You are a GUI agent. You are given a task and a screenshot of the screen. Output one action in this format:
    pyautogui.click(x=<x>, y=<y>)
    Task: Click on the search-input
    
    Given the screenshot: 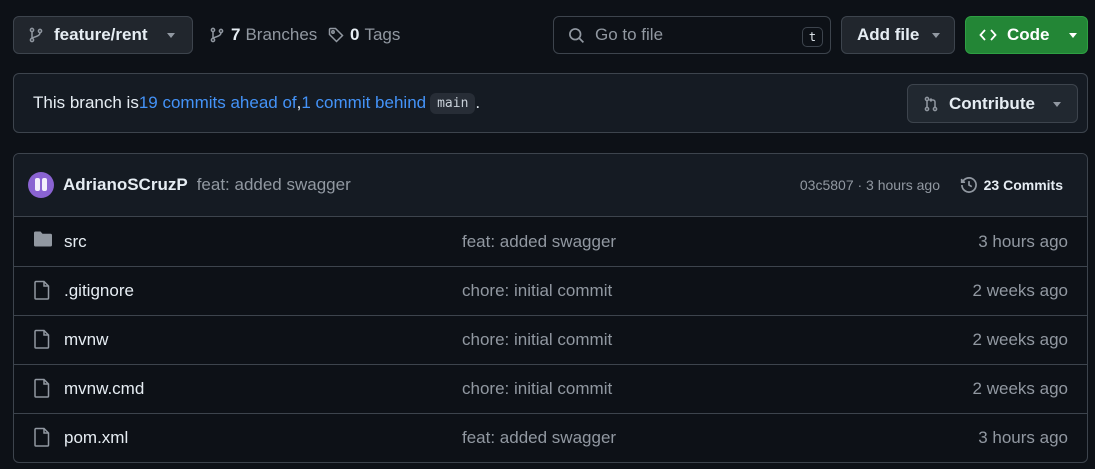 What is the action you would take?
    pyautogui.click(x=690, y=35)
    